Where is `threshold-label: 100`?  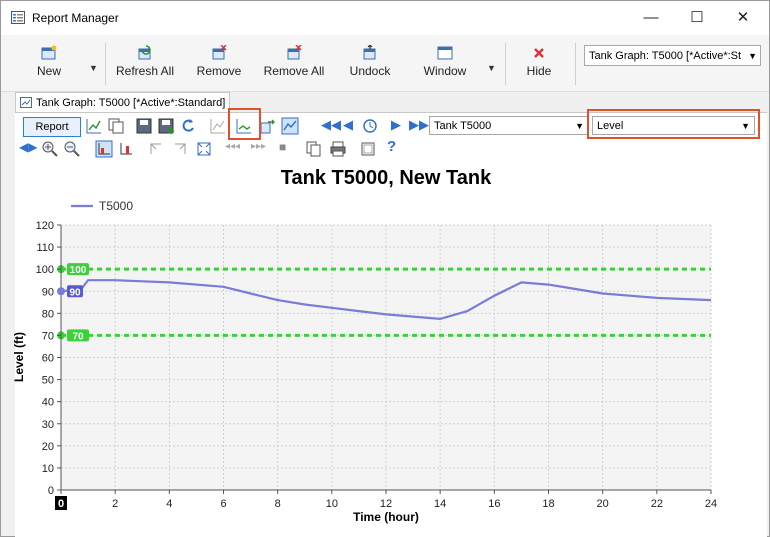 threshold-label: 100 is located at coordinates (78, 270).